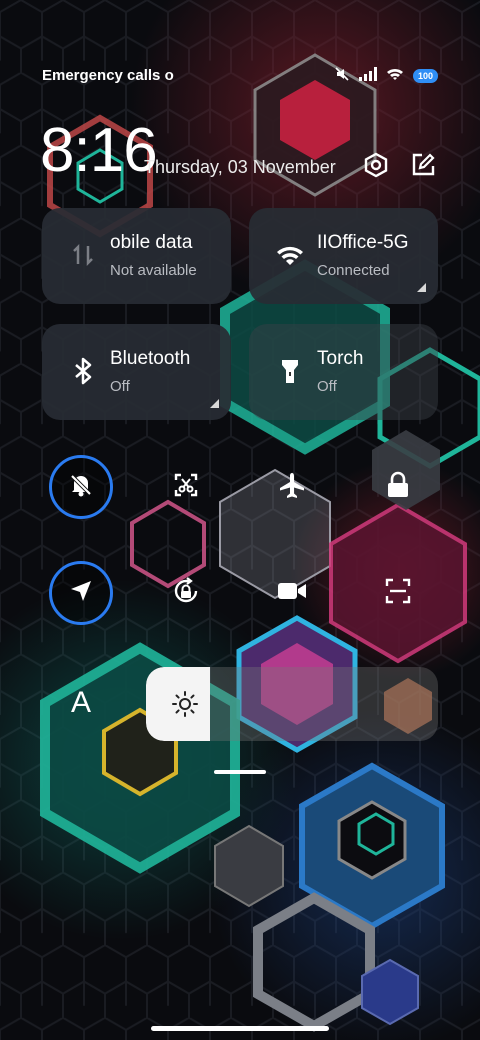  I want to click on mute-icon, so click(342, 76).